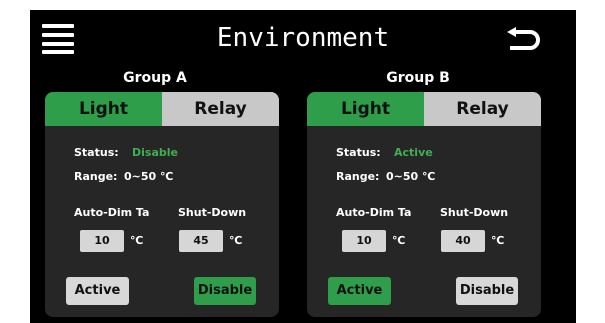 This screenshot has height=323, width=605. What do you see at coordinates (236, 240) in the screenshot?
I see `group-a-shutdown-unit: ℃` at bounding box center [236, 240].